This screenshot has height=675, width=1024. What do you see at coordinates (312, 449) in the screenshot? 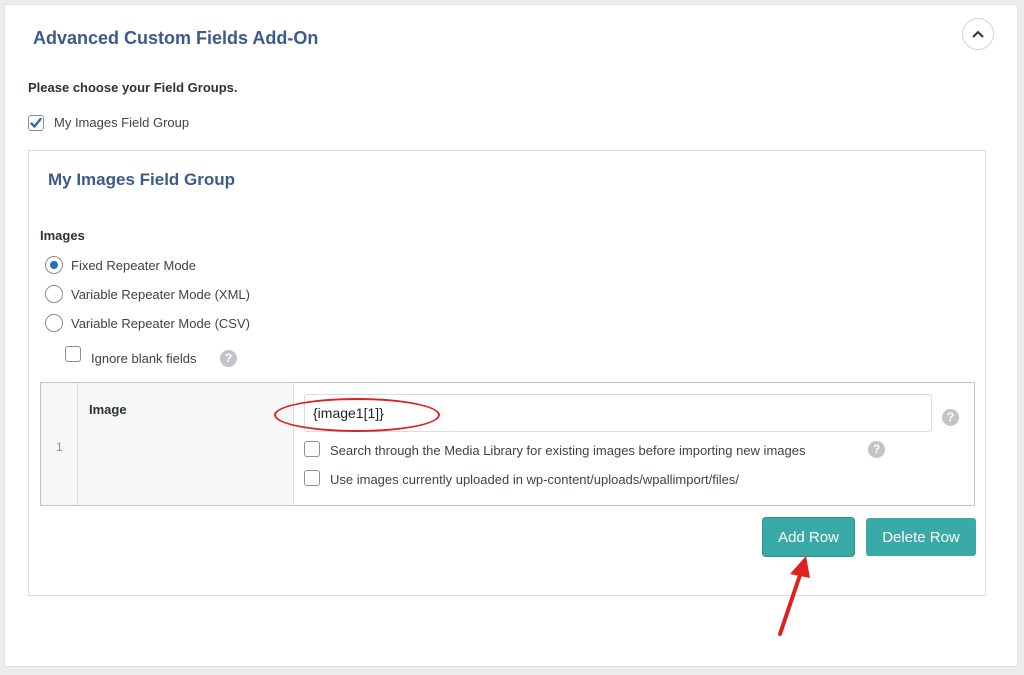
I see `search-media-checkbox` at bounding box center [312, 449].